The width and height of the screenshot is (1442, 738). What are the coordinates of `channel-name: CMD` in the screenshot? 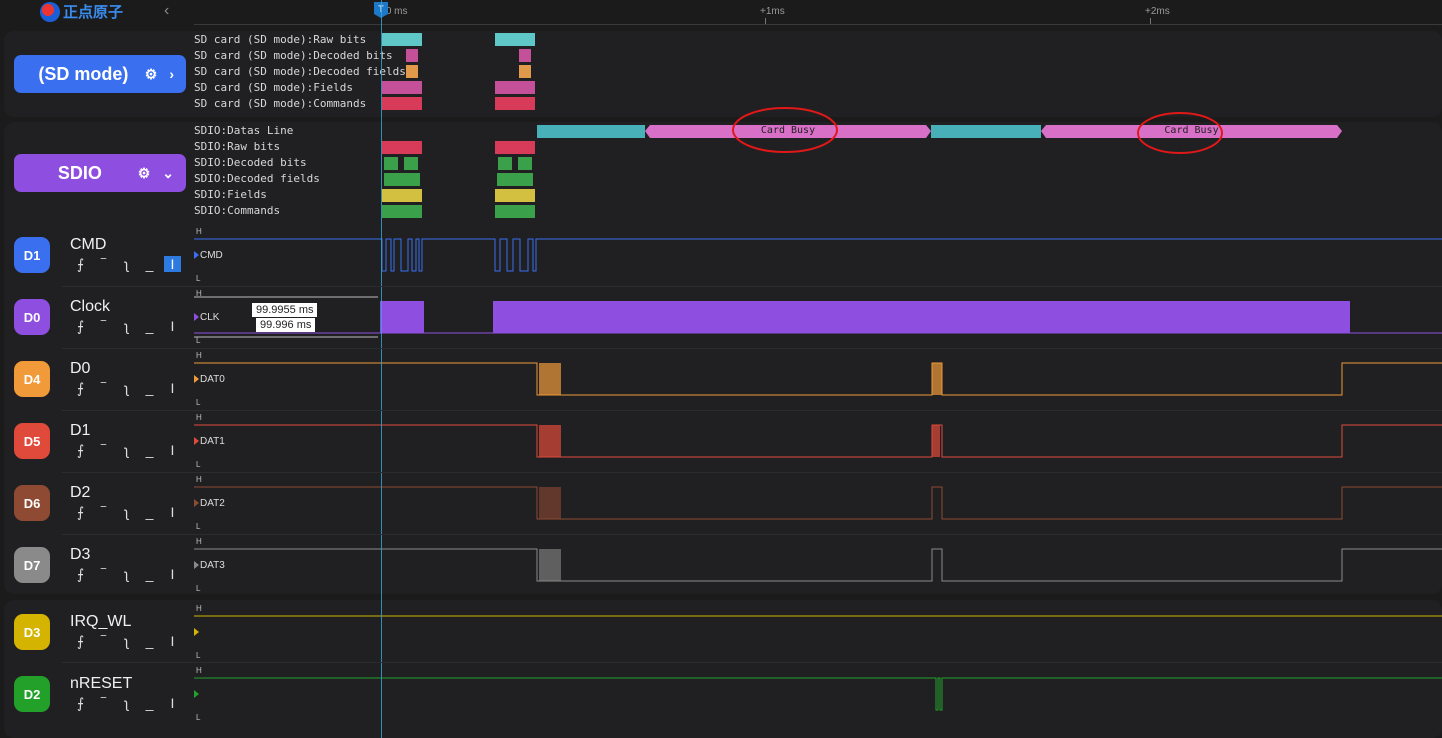 It's located at (88, 244).